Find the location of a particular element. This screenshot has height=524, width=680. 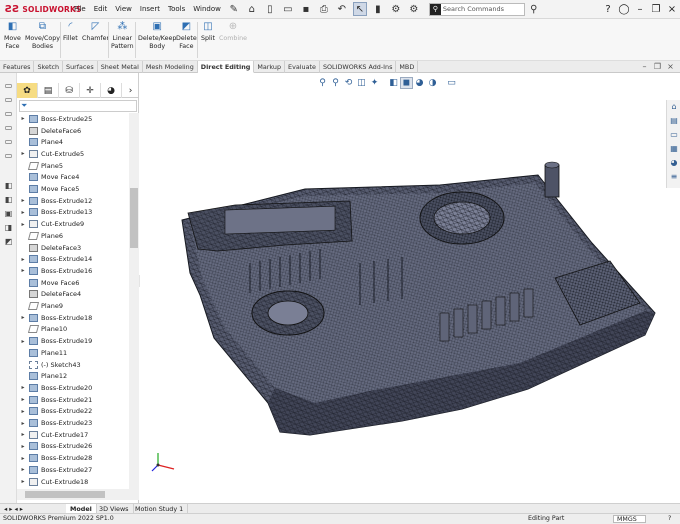

search-commands-field: ⚲ Search Commands is located at coordinates (476, 9).